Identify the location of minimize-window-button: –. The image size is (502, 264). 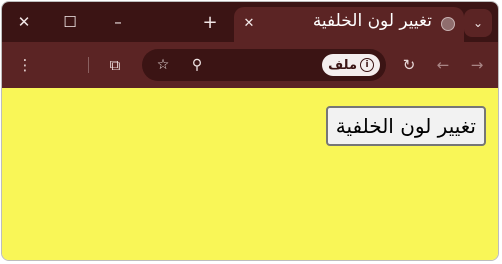
(118, 22).